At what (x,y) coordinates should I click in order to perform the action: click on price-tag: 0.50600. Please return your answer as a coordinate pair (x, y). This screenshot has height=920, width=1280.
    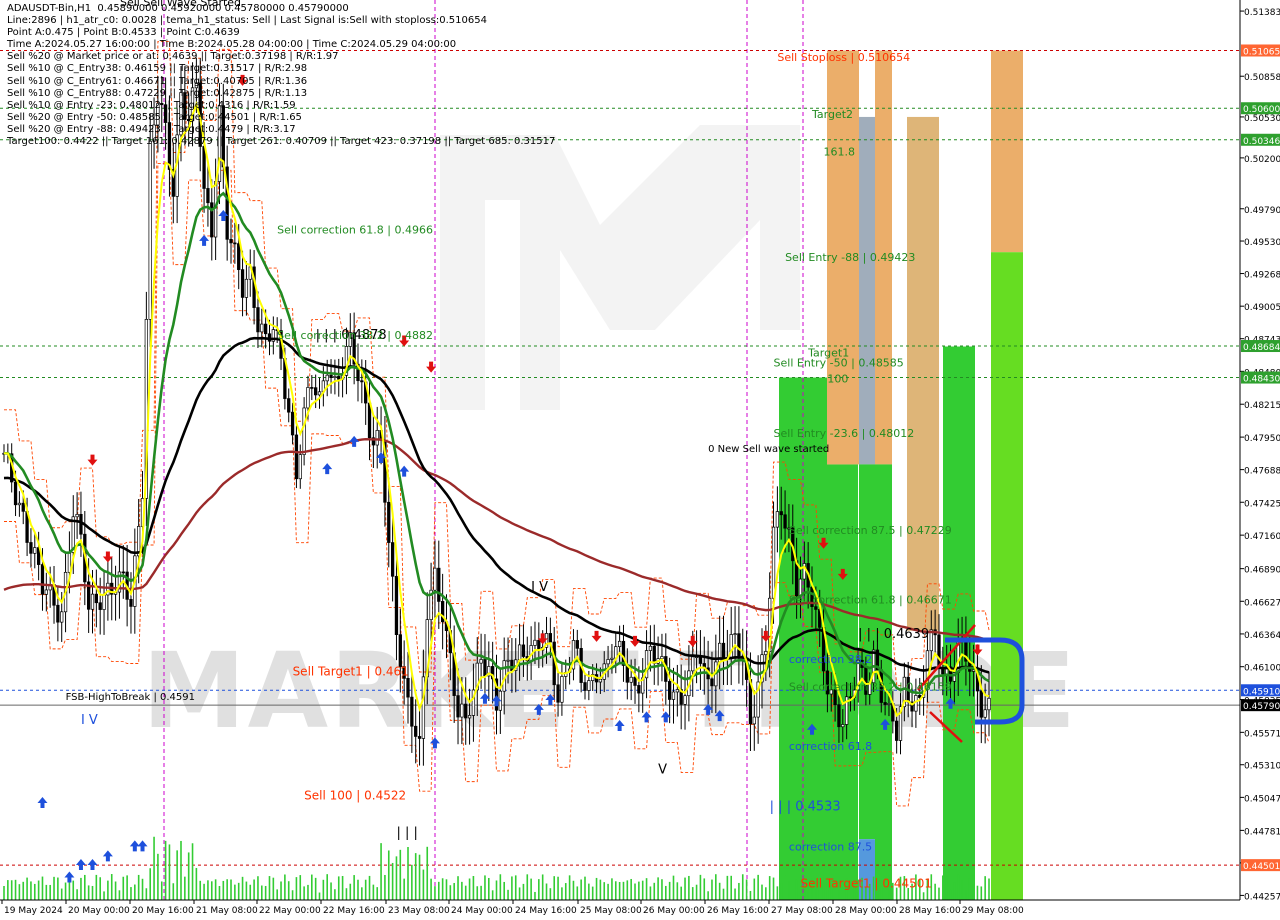
    Looking at the image, I should click on (1261, 110).